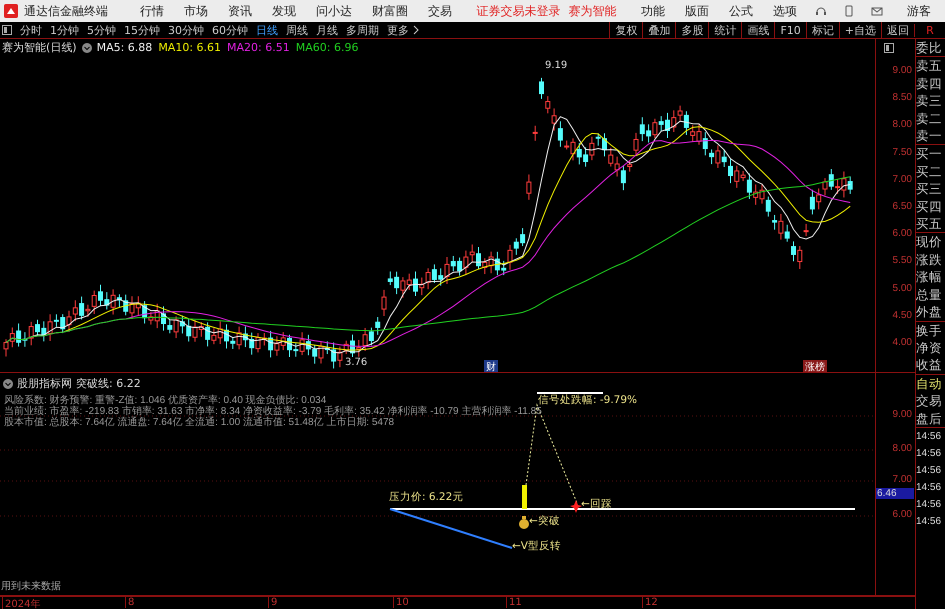 The height and width of the screenshot is (609, 945). I want to click on quote-label: 买三, so click(929, 189).